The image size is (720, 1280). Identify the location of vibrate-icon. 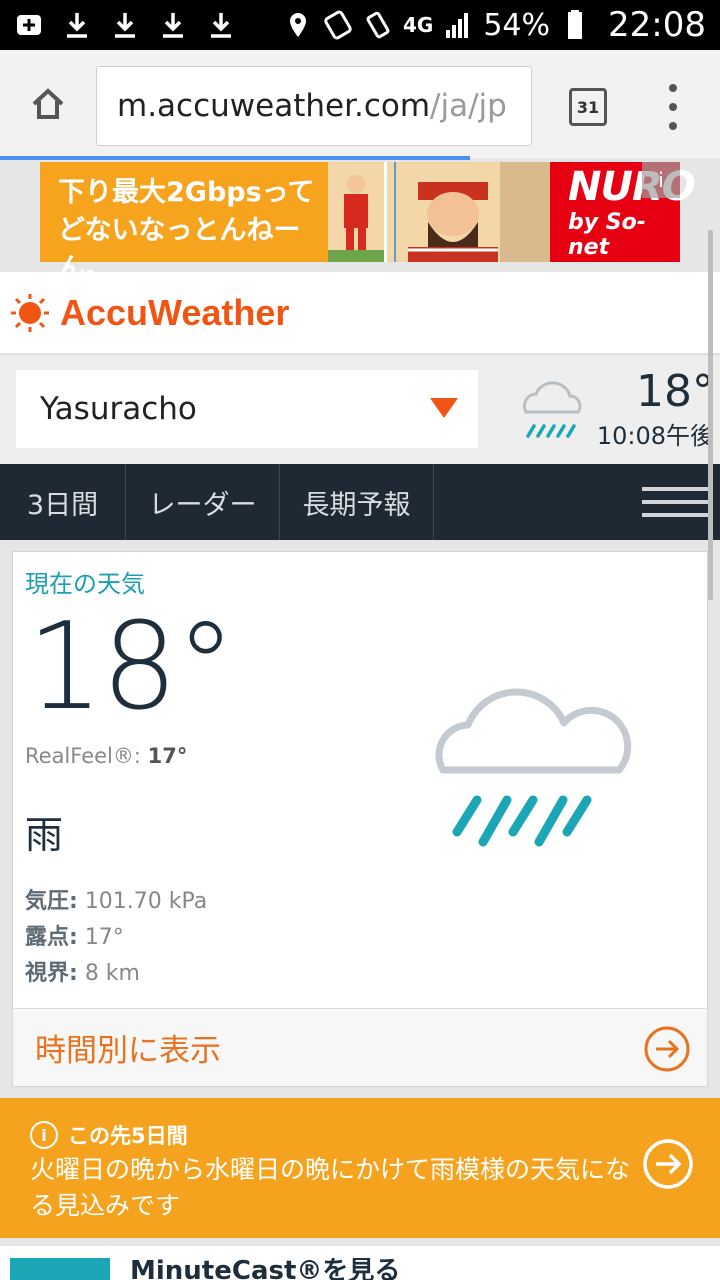
(378, 25).